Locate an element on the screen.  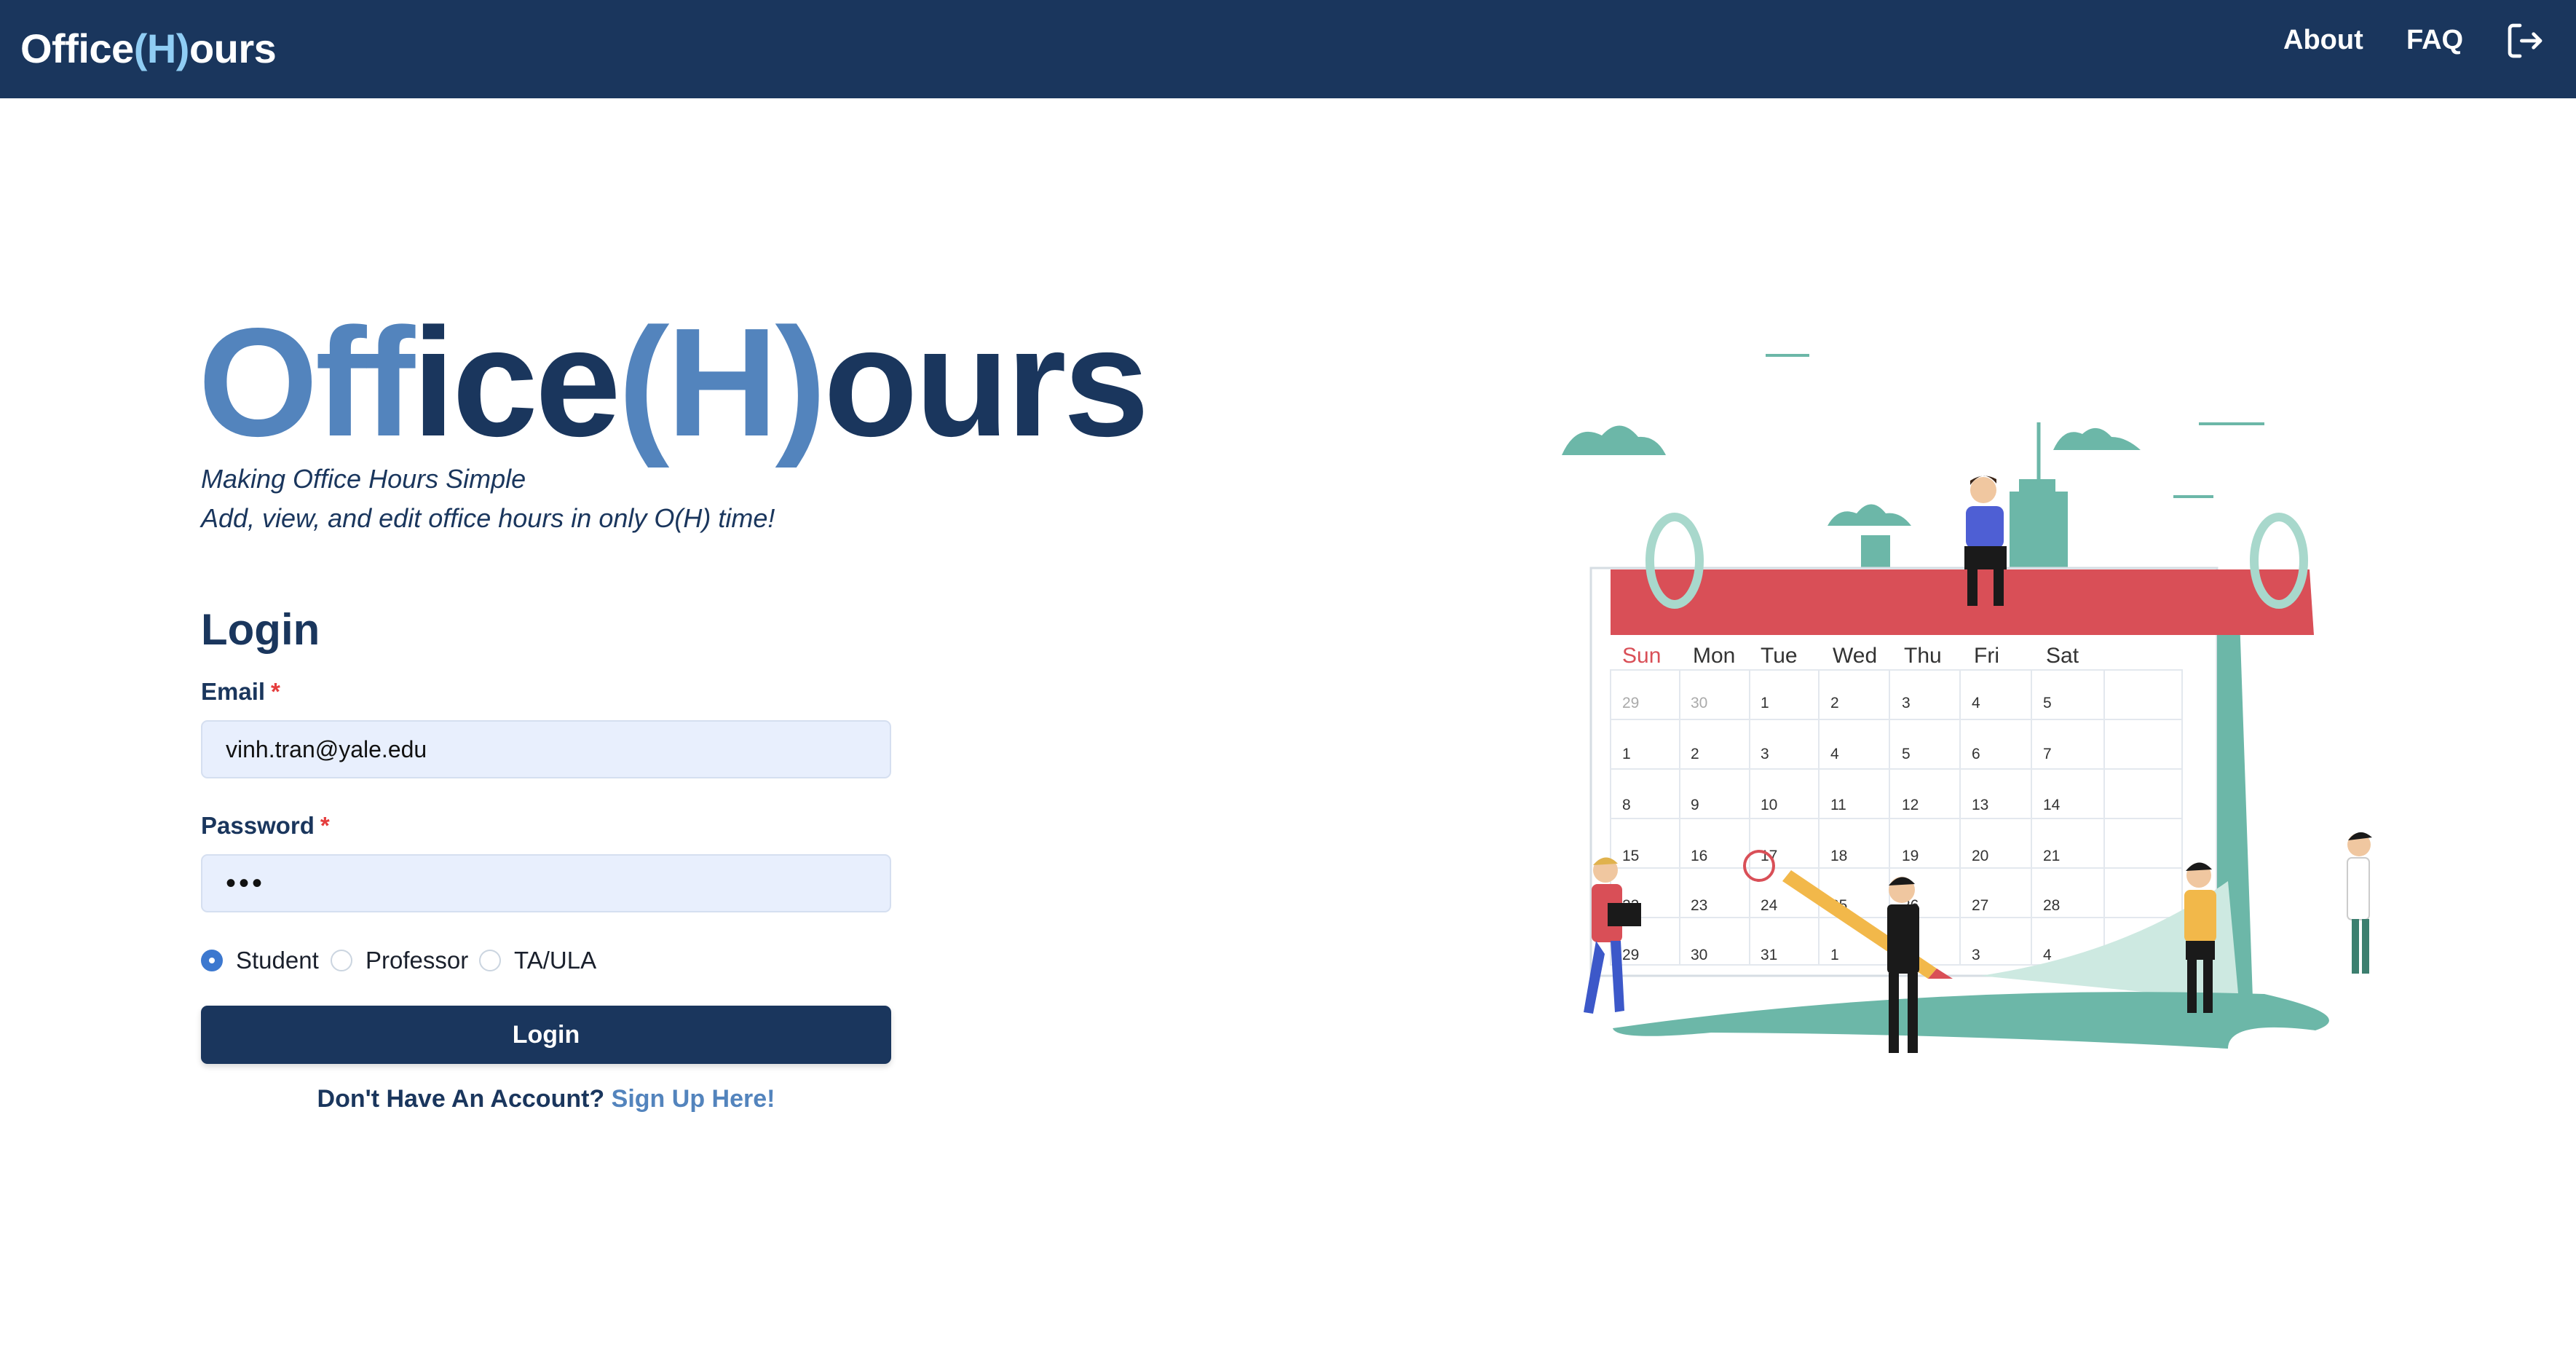
calendar-date: 23 is located at coordinates (1699, 906).